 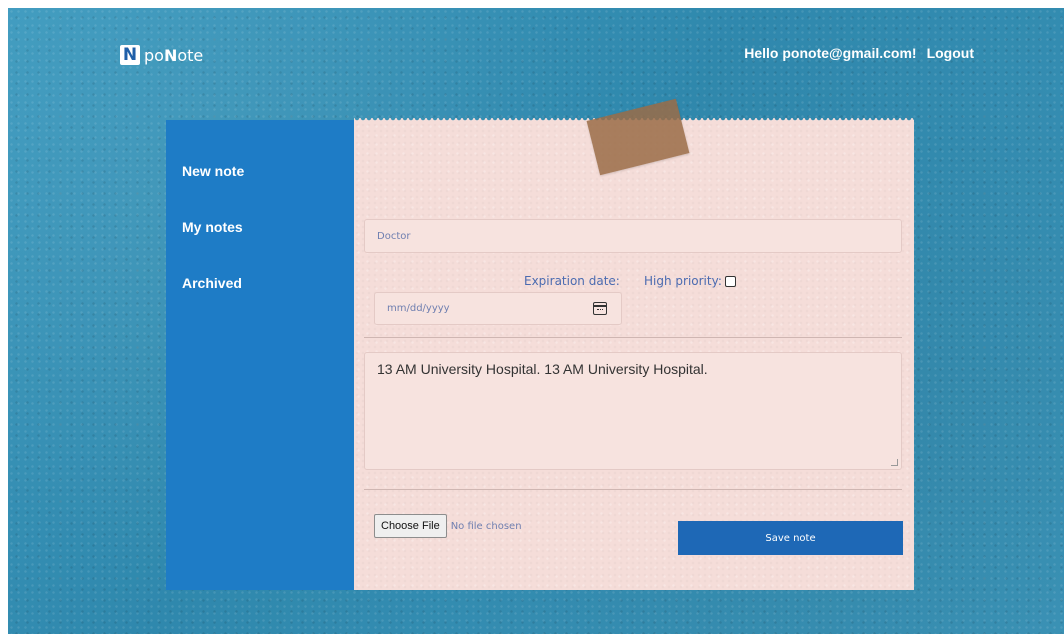 What do you see at coordinates (154, 55) in the screenshot?
I see `brand-name-prefix: po` at bounding box center [154, 55].